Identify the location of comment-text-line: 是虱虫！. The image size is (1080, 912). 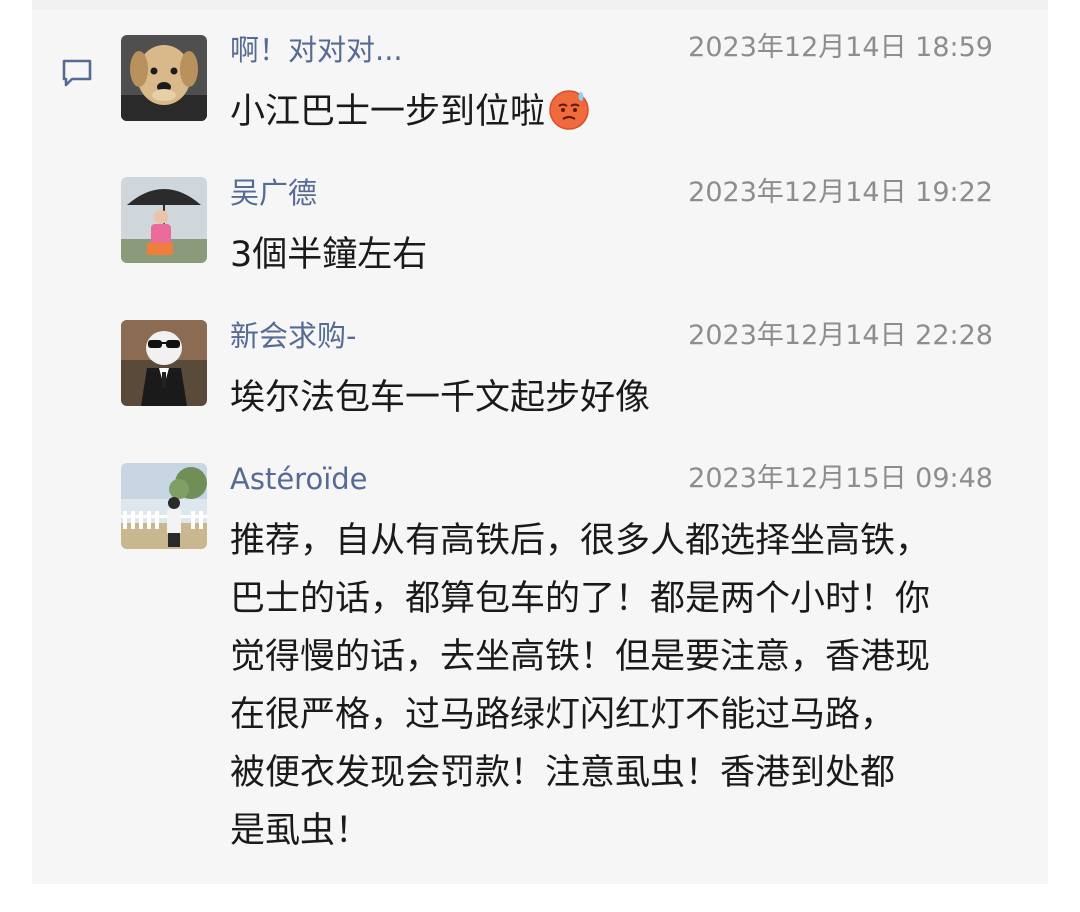
(300, 831).